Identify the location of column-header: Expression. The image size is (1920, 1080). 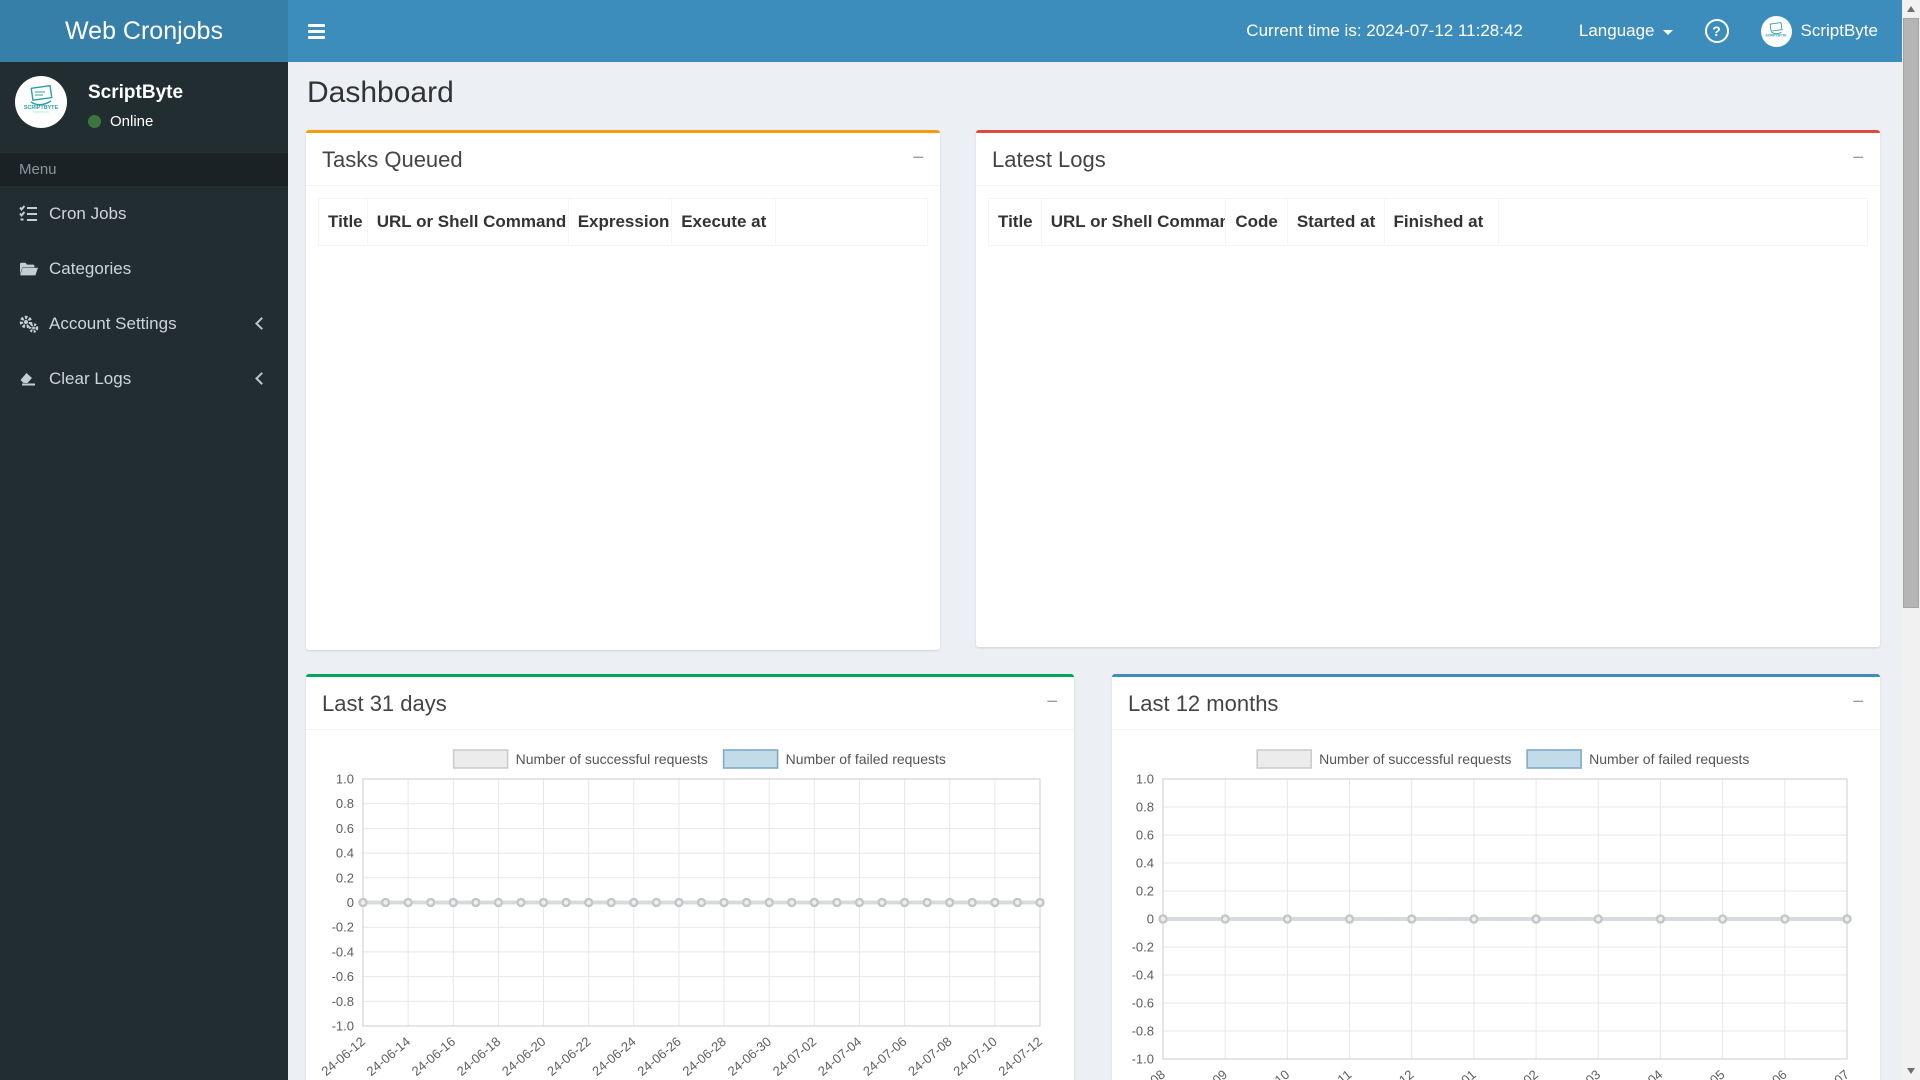
(620, 222).